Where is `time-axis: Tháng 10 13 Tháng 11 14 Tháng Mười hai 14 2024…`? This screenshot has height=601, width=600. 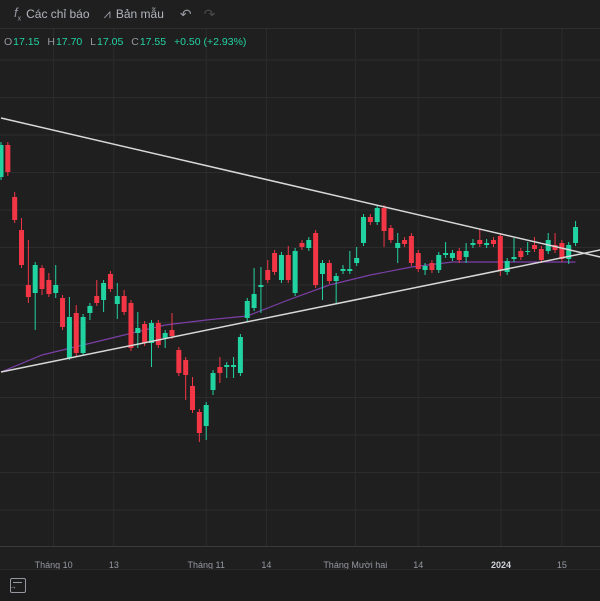 time-axis: Tháng 10 13 Tháng 11 14 Tháng Mười hai 14 2024… is located at coordinates (300, 558).